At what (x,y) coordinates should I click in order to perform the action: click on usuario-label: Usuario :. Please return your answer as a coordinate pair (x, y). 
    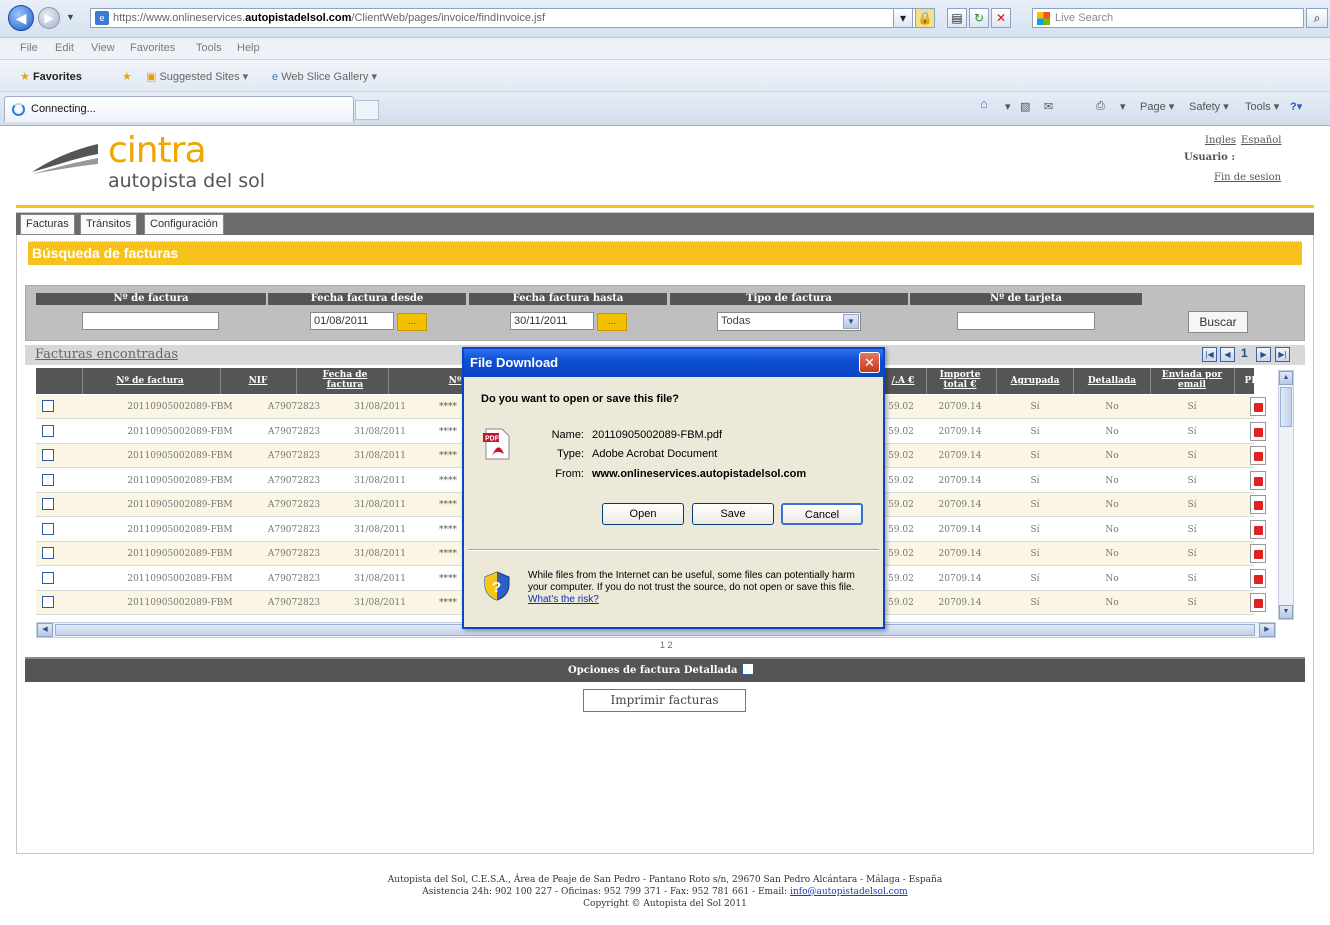
    Looking at the image, I should click on (1210, 157).